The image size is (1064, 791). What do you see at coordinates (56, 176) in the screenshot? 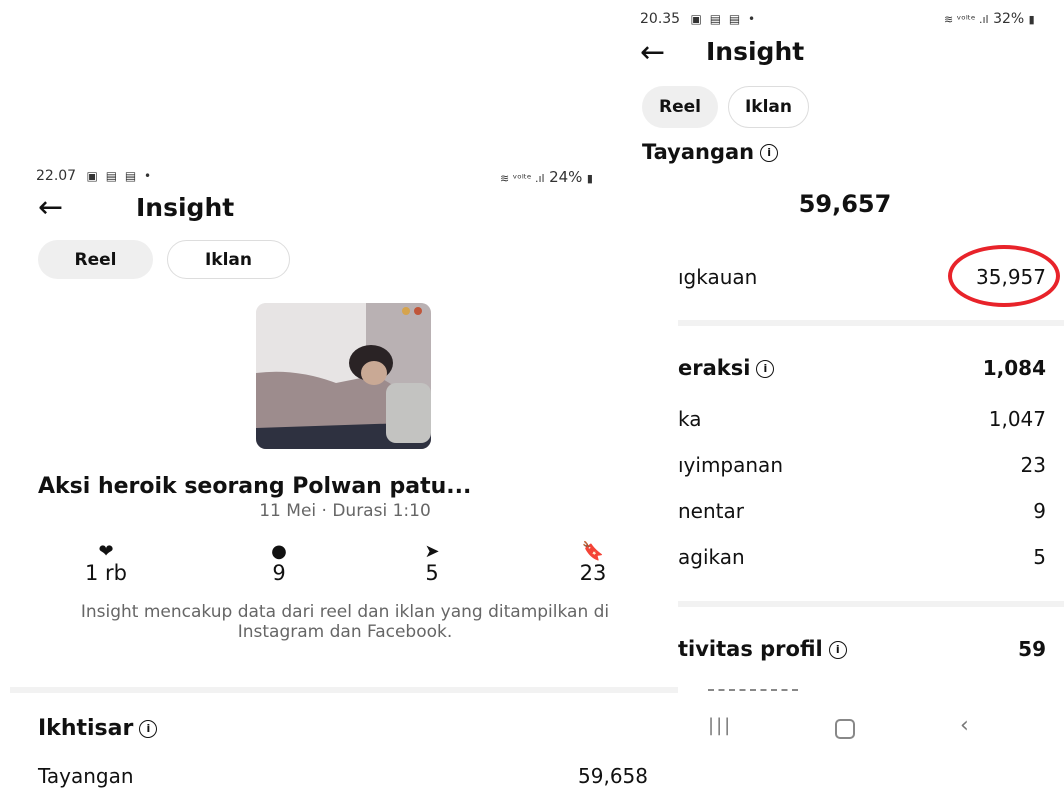
I see `status-time: 22.07` at bounding box center [56, 176].